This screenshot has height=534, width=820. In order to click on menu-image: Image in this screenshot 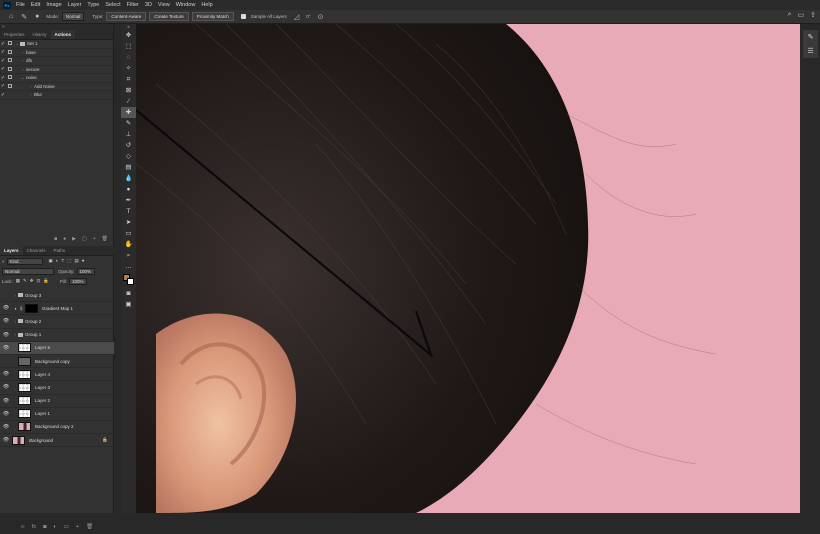, I will do `click(53, 5)`.